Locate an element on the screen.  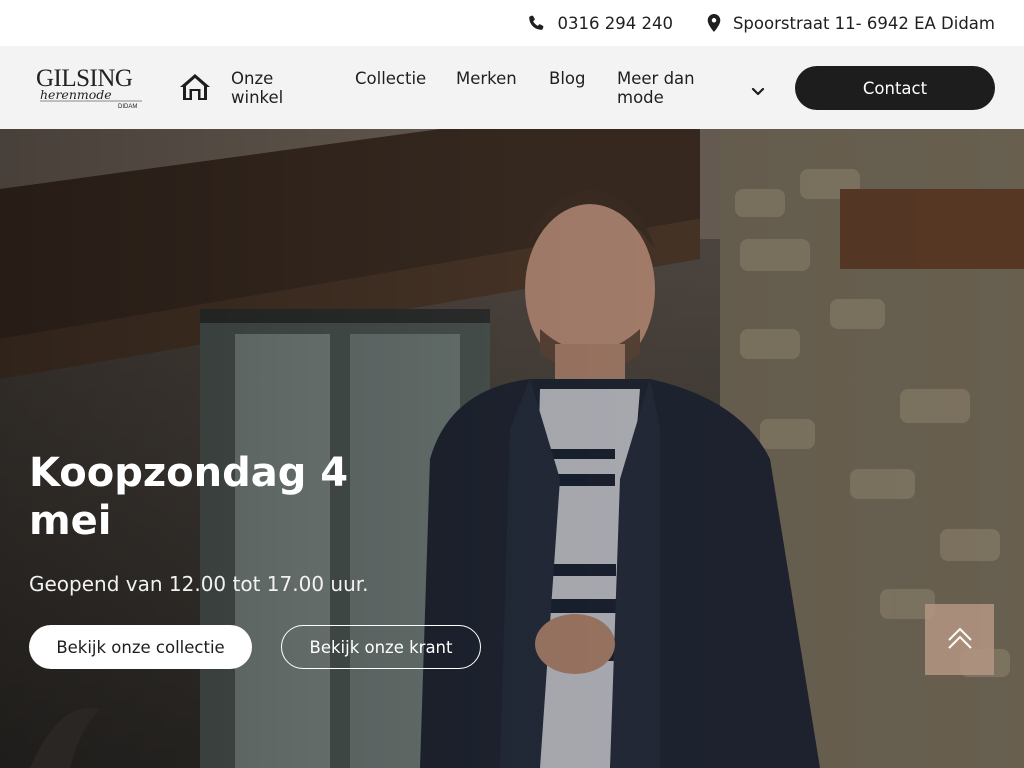
double-chevron-up-icon is located at coordinates (960, 640).